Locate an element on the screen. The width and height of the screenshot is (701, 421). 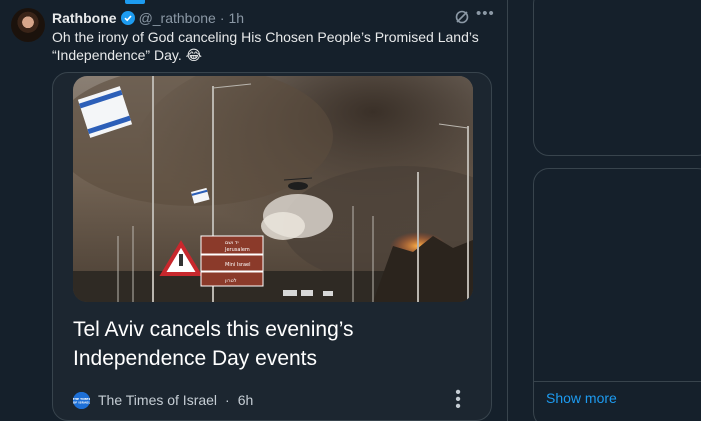
source-name: The Times of Israel is located at coordinates (158, 400).